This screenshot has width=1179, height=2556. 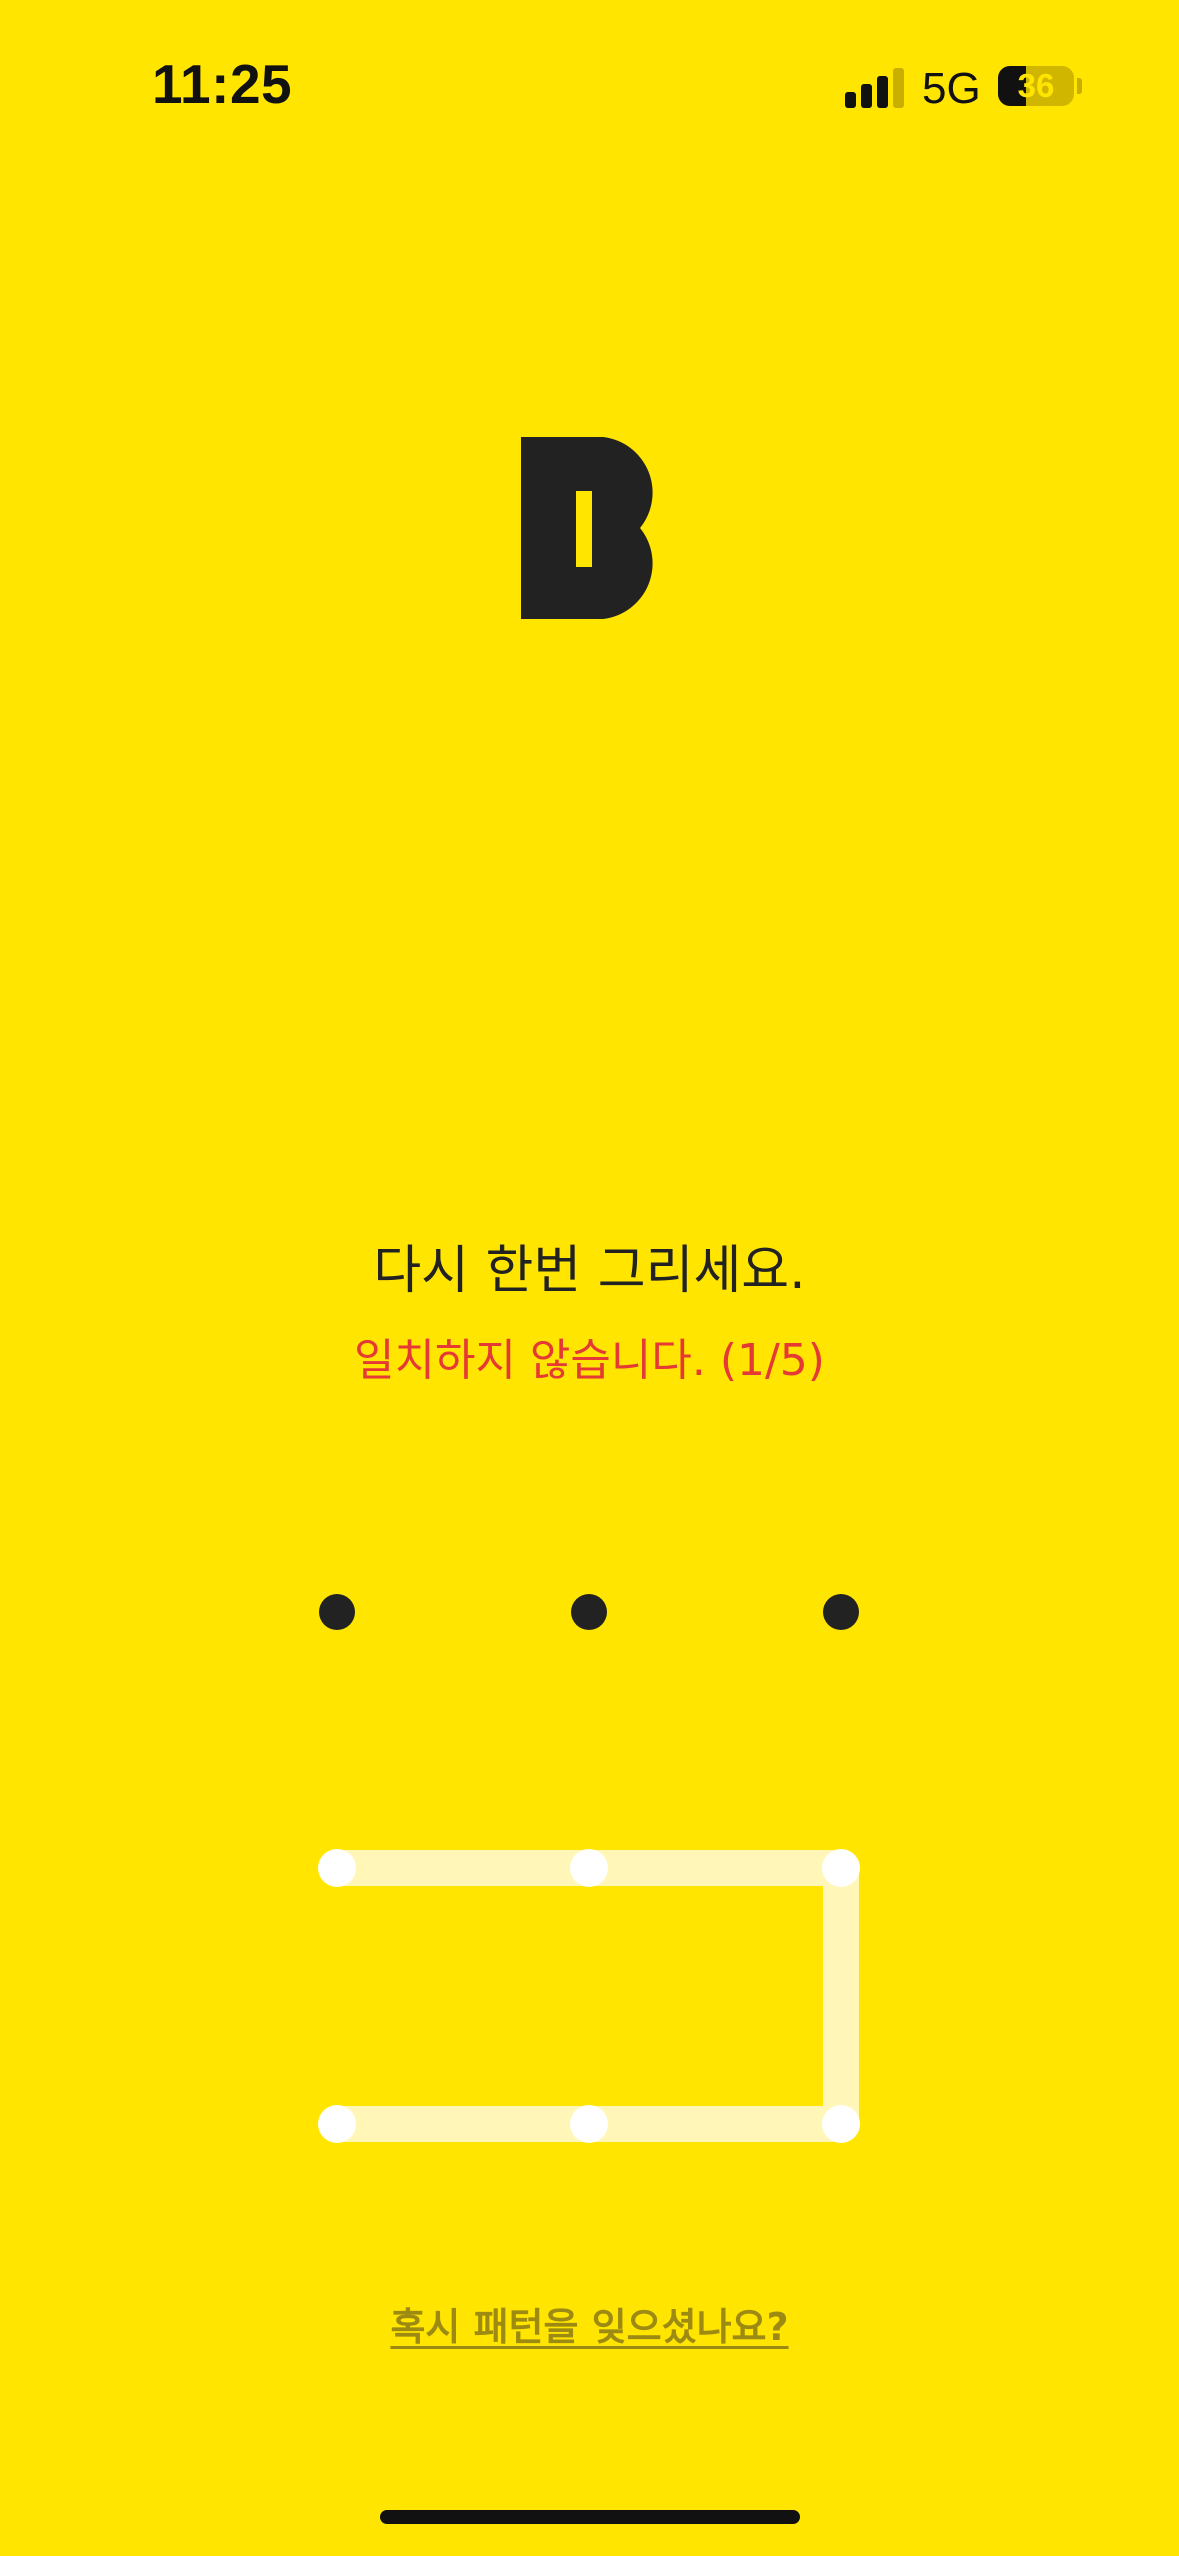 I want to click on status-time: 11:25, so click(x=222, y=84).